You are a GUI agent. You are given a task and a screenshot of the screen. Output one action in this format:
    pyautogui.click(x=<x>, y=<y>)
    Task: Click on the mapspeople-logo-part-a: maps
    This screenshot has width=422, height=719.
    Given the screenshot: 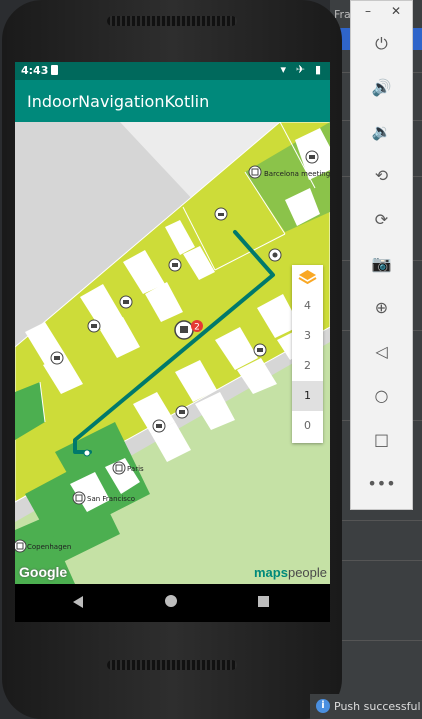 What is the action you would take?
    pyautogui.click(x=271, y=572)
    